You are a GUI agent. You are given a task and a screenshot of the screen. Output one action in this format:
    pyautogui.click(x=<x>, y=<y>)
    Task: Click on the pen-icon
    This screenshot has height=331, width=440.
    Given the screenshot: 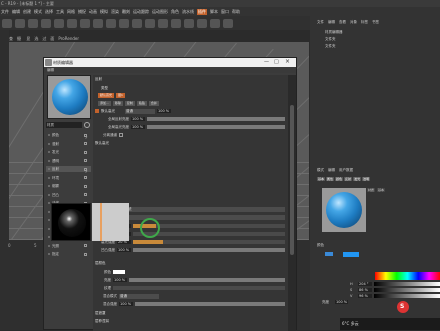 What is the action you would take?
    pyautogui.click(x=150, y=23)
    